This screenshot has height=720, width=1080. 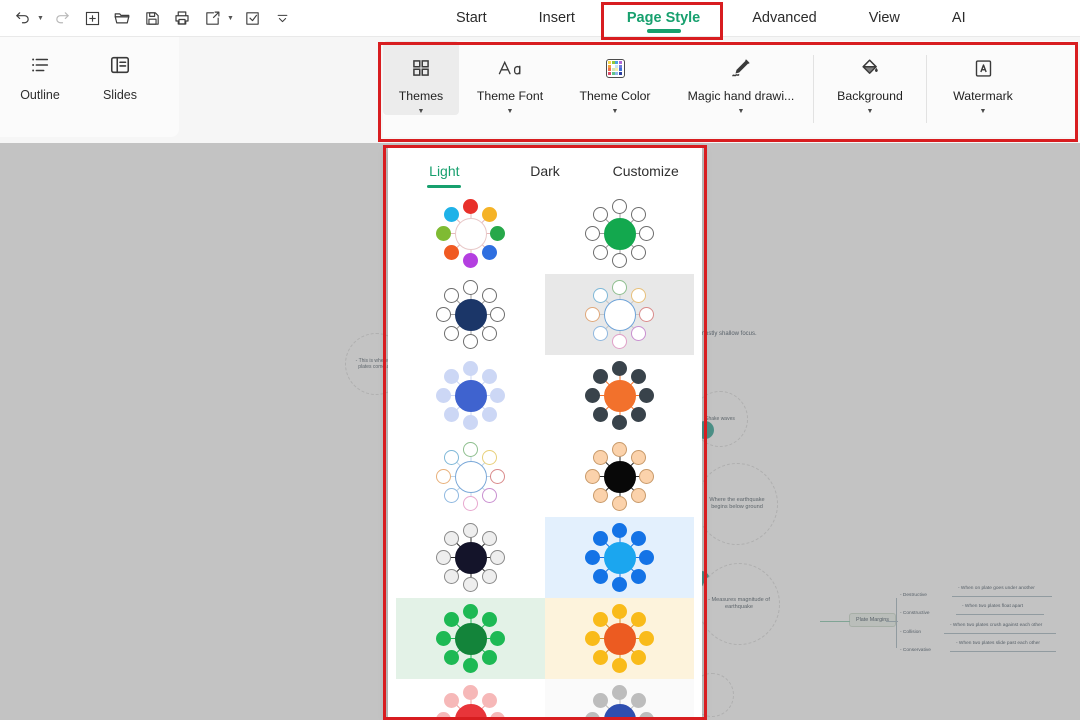 I want to click on theme-navy-solid, so click(x=470, y=314).